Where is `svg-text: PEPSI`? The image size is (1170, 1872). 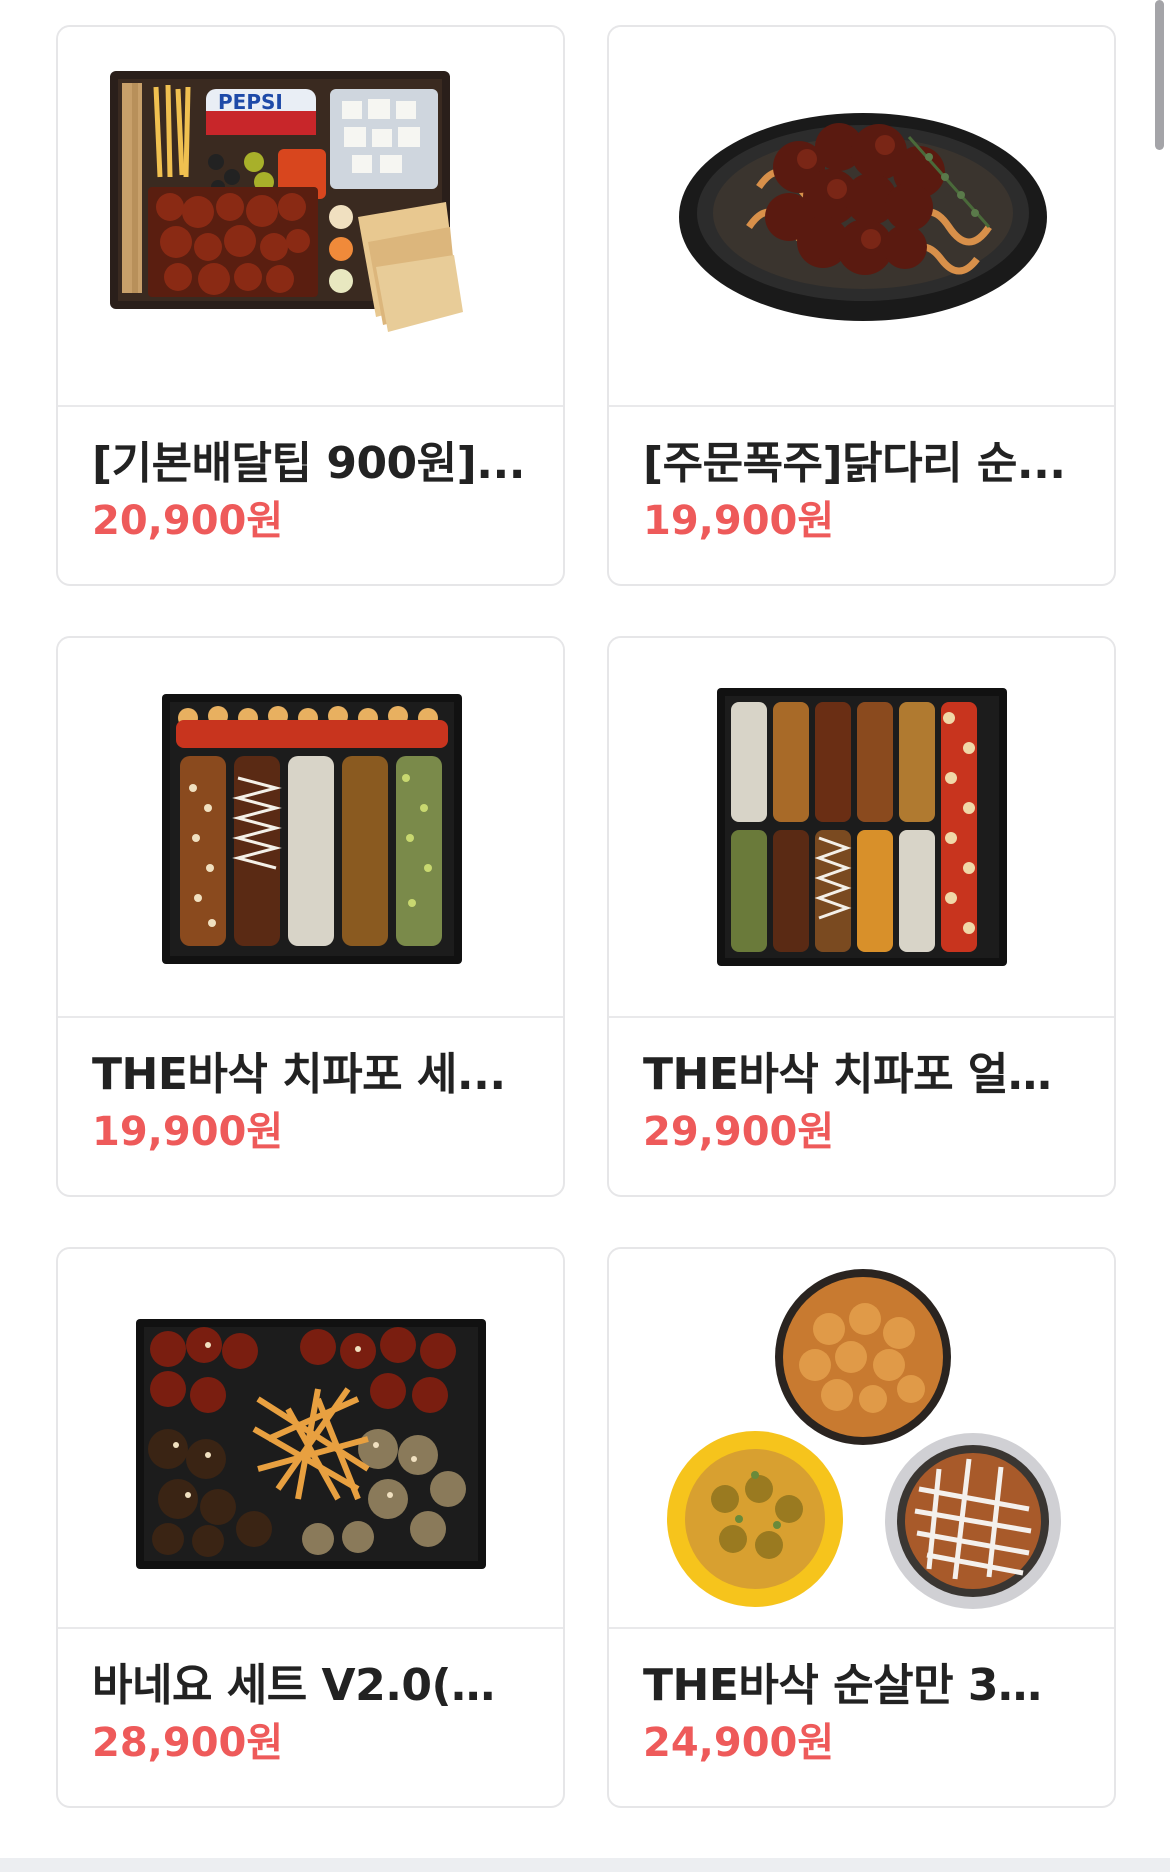 svg-text: PEPSI is located at coordinates (250, 102).